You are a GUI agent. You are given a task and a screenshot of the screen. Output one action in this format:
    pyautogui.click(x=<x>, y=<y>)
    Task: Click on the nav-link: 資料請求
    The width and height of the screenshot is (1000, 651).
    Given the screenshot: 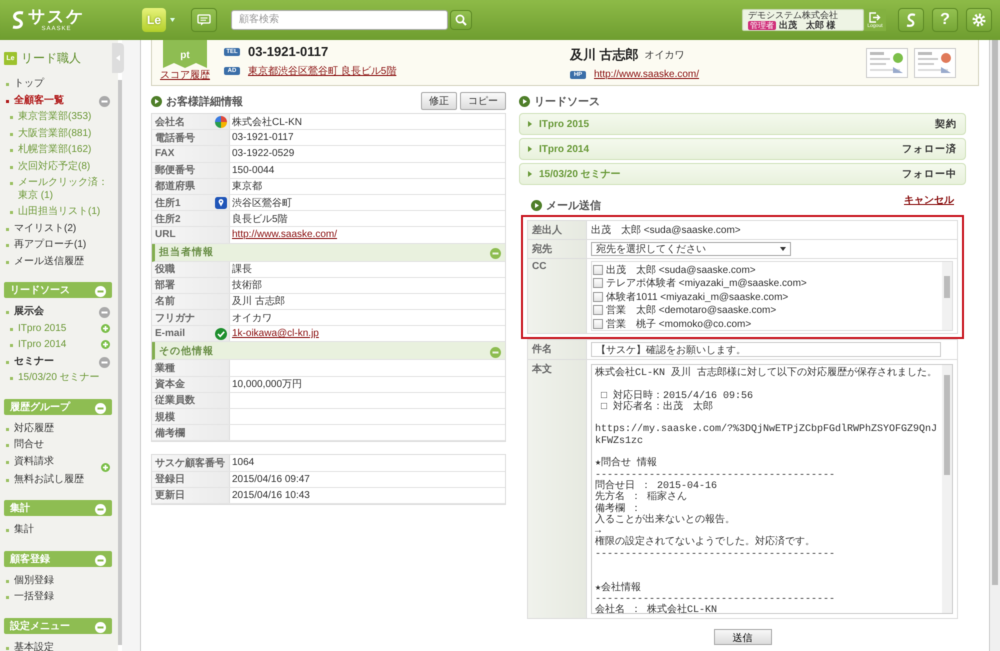 What is the action you would take?
    pyautogui.click(x=29, y=462)
    